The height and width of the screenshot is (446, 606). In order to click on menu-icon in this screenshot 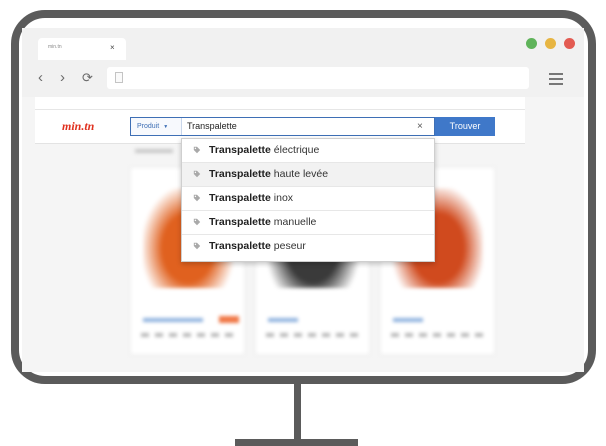, I will do `click(556, 80)`.